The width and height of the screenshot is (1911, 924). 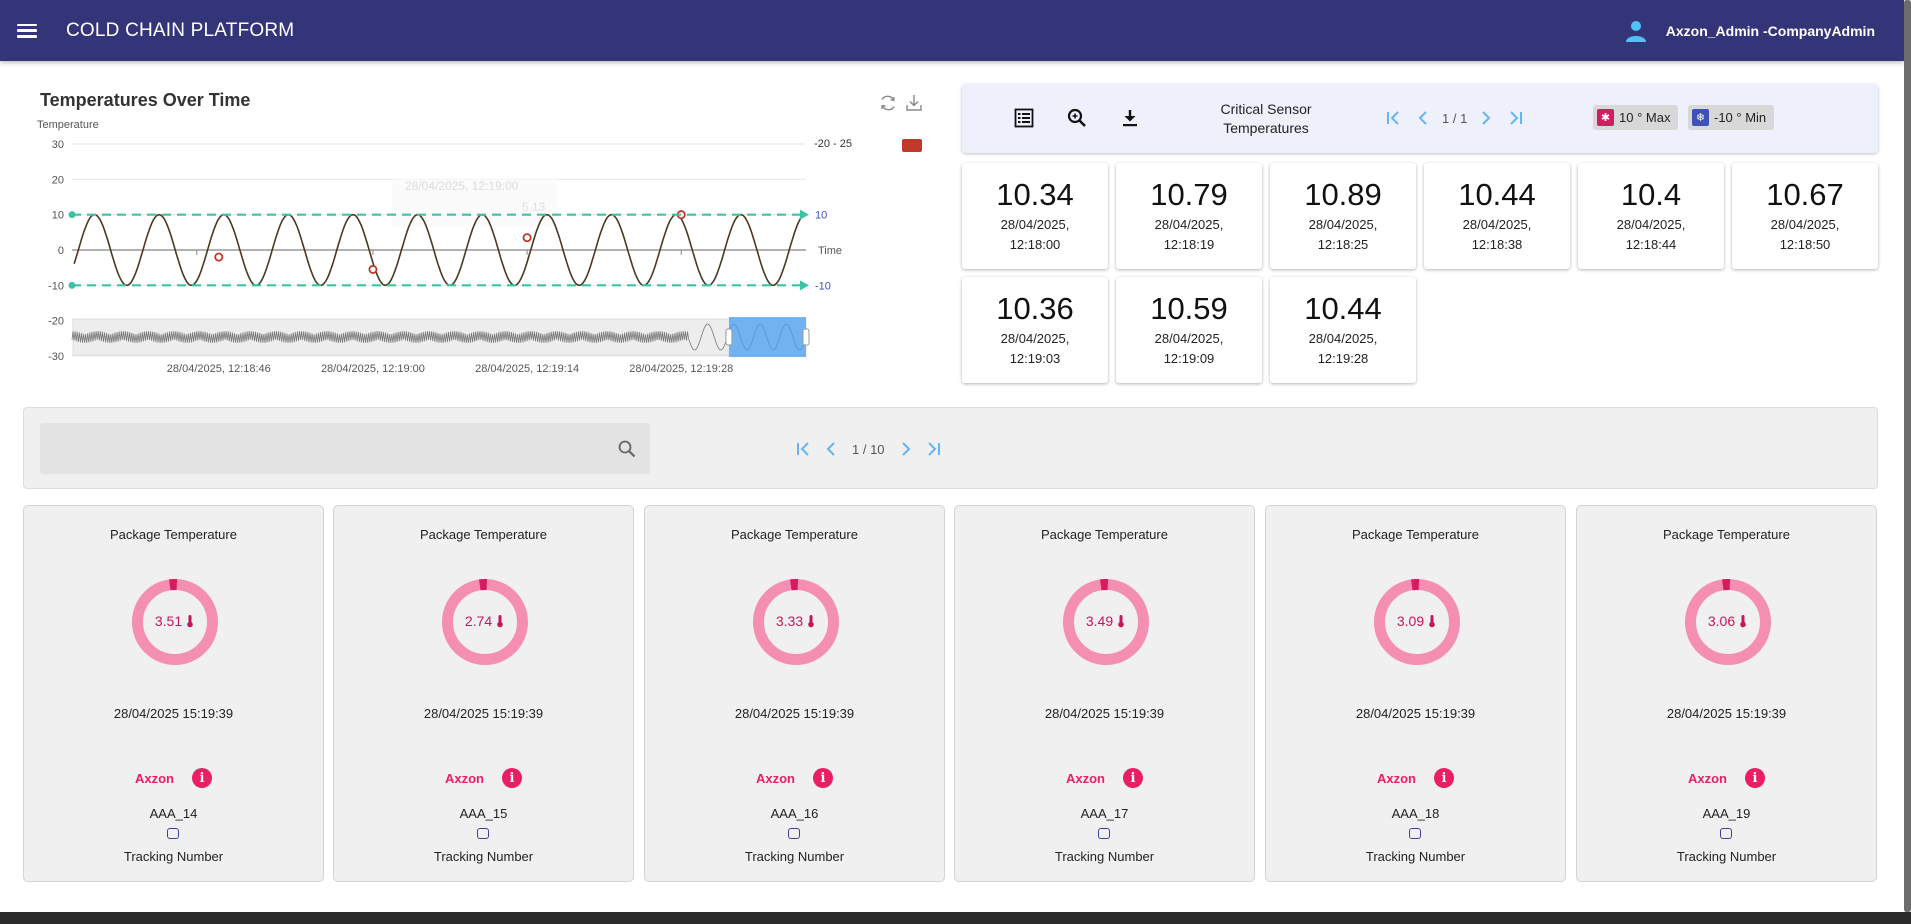 What do you see at coordinates (1497, 216) in the screenshot?
I see `sensor-card: 10.44 28/04/2025, 12:18:38` at bounding box center [1497, 216].